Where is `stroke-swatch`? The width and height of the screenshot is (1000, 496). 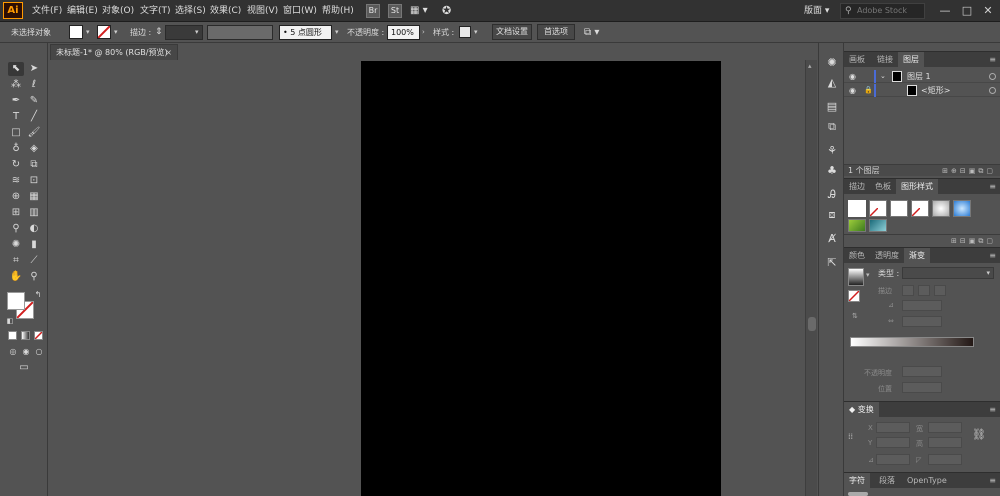 stroke-swatch is located at coordinates (104, 32).